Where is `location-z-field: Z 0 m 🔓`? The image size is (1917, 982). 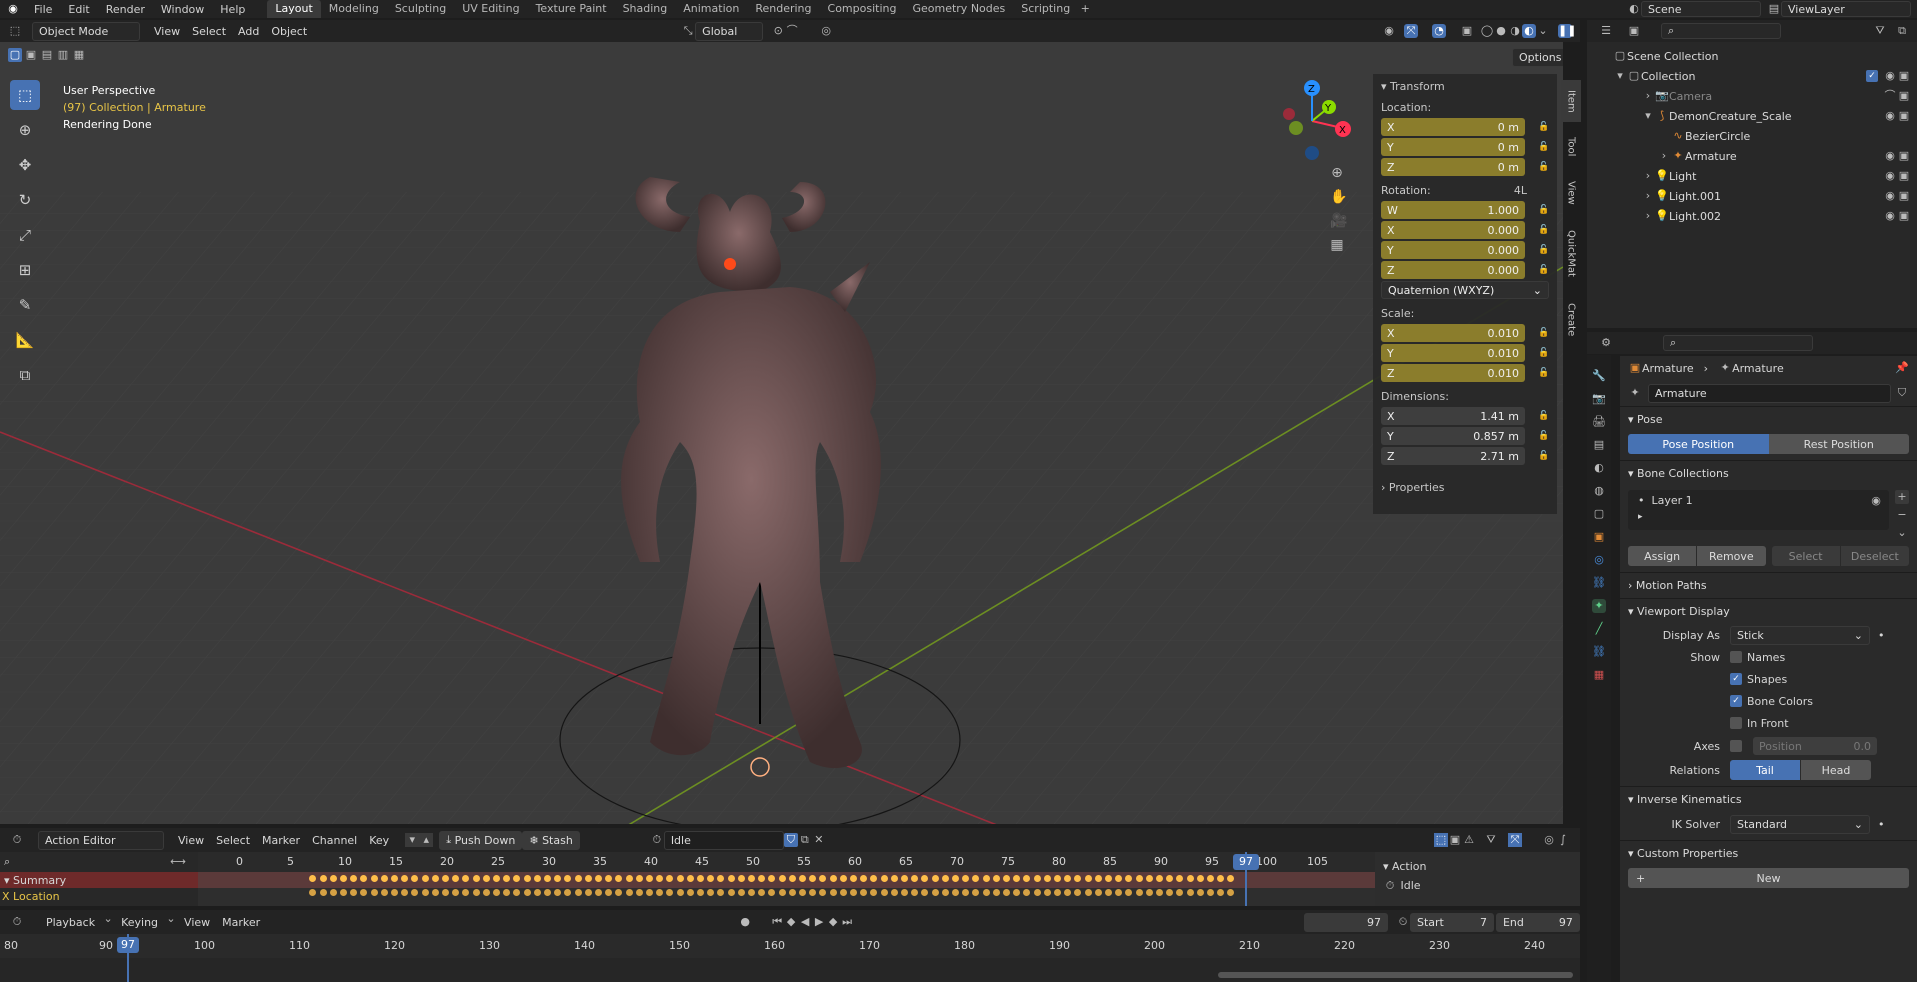 location-z-field: Z 0 m 🔓 is located at coordinates (1465, 167).